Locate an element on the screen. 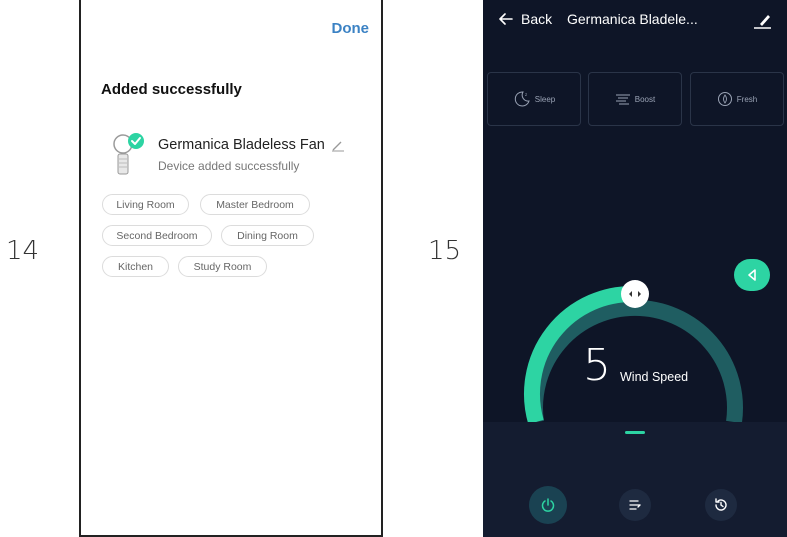 This screenshot has width=787, height=537. mode-fresh-button: Fresh is located at coordinates (737, 99).